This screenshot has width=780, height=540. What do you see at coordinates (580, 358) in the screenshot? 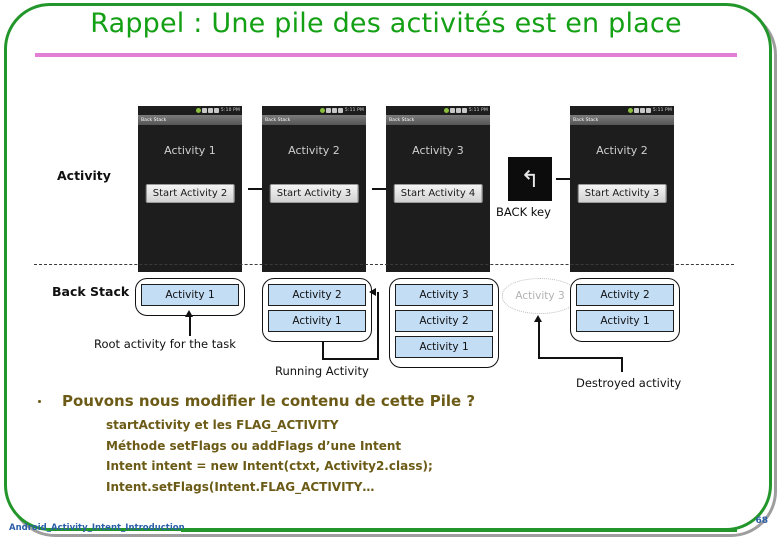
I see `destroyed-pointer-line-h` at bounding box center [580, 358].